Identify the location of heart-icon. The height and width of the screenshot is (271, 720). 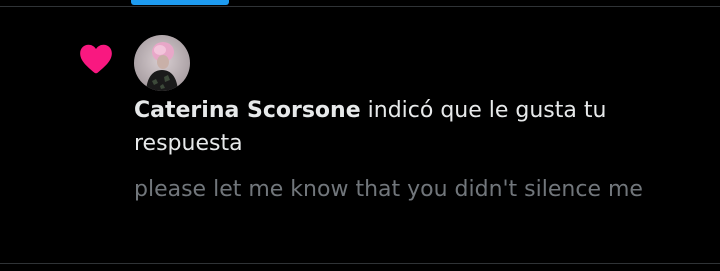
(96, 59).